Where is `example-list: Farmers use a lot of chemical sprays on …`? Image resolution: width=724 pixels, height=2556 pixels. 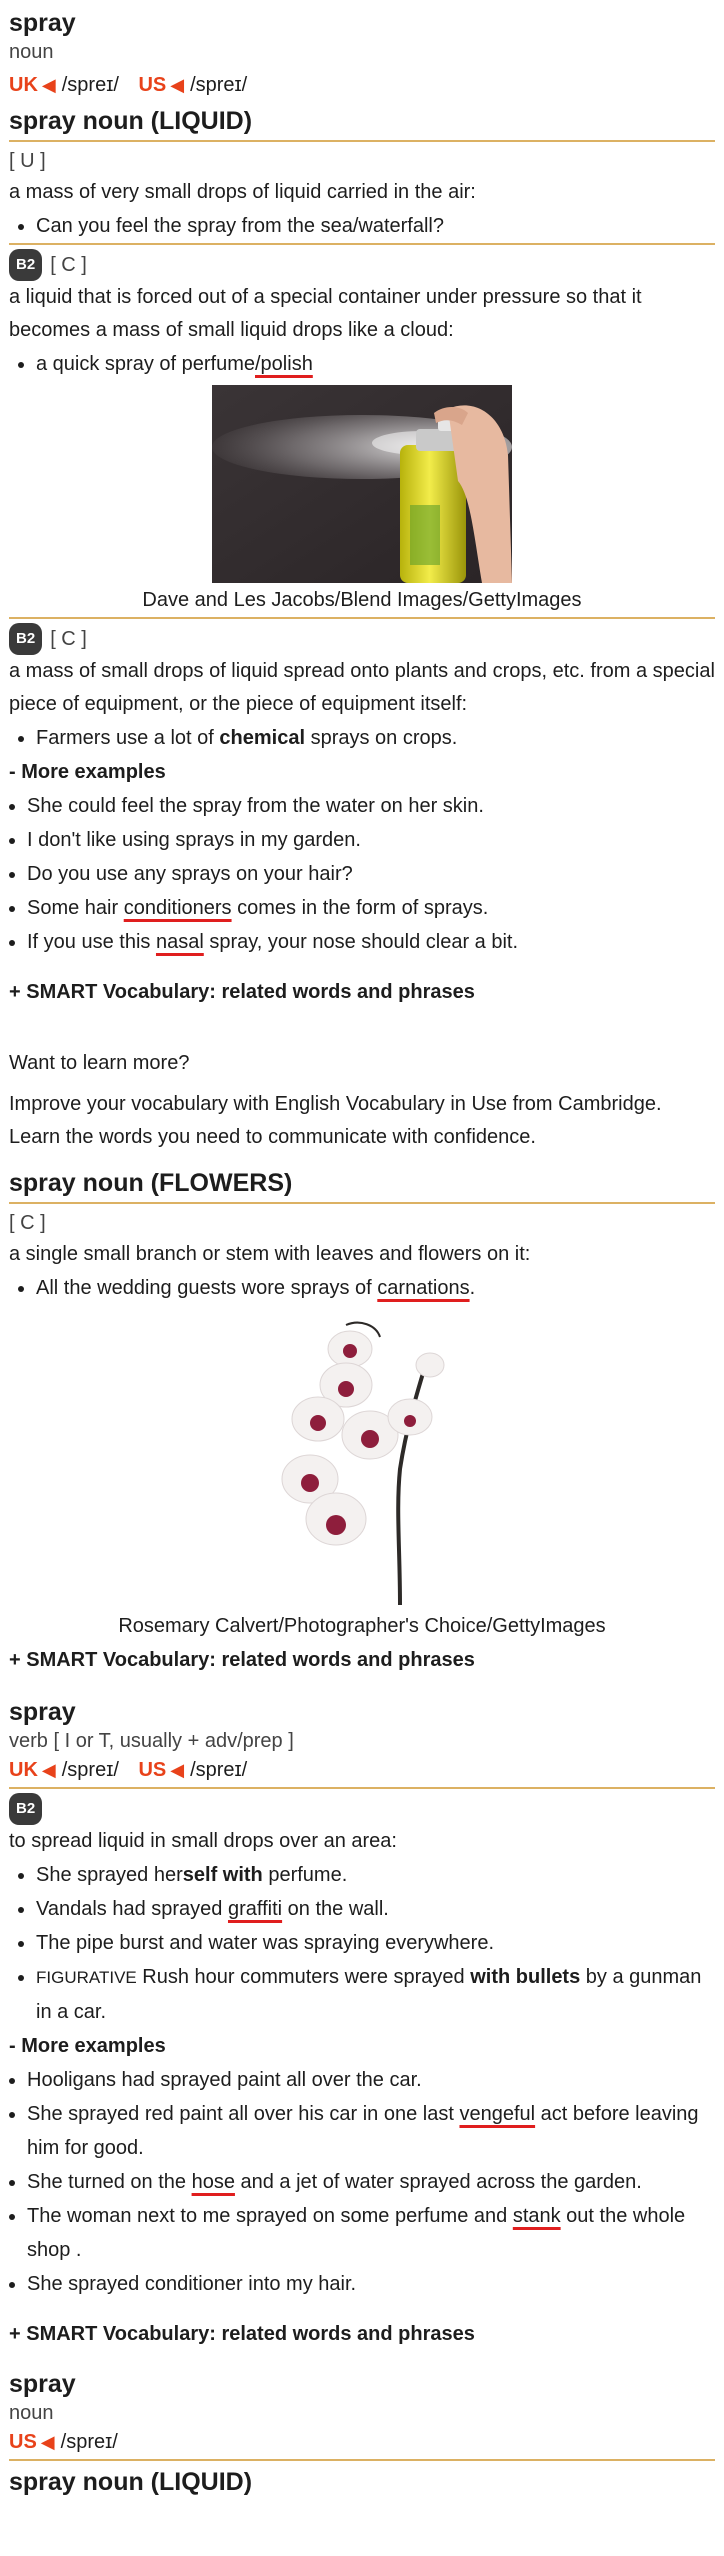
example-list: Farmers use a lot of chemical sprays on … is located at coordinates (362, 738).